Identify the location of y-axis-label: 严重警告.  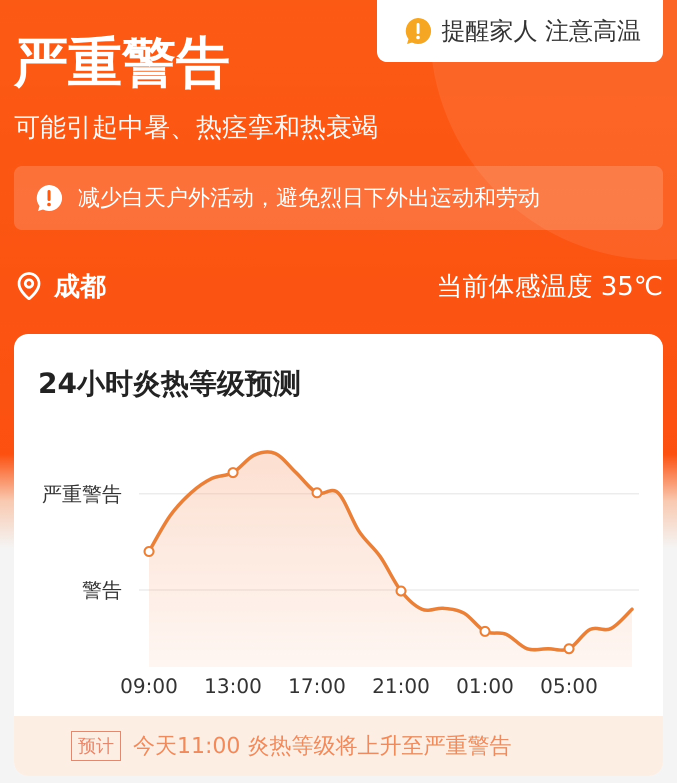
(82, 494).